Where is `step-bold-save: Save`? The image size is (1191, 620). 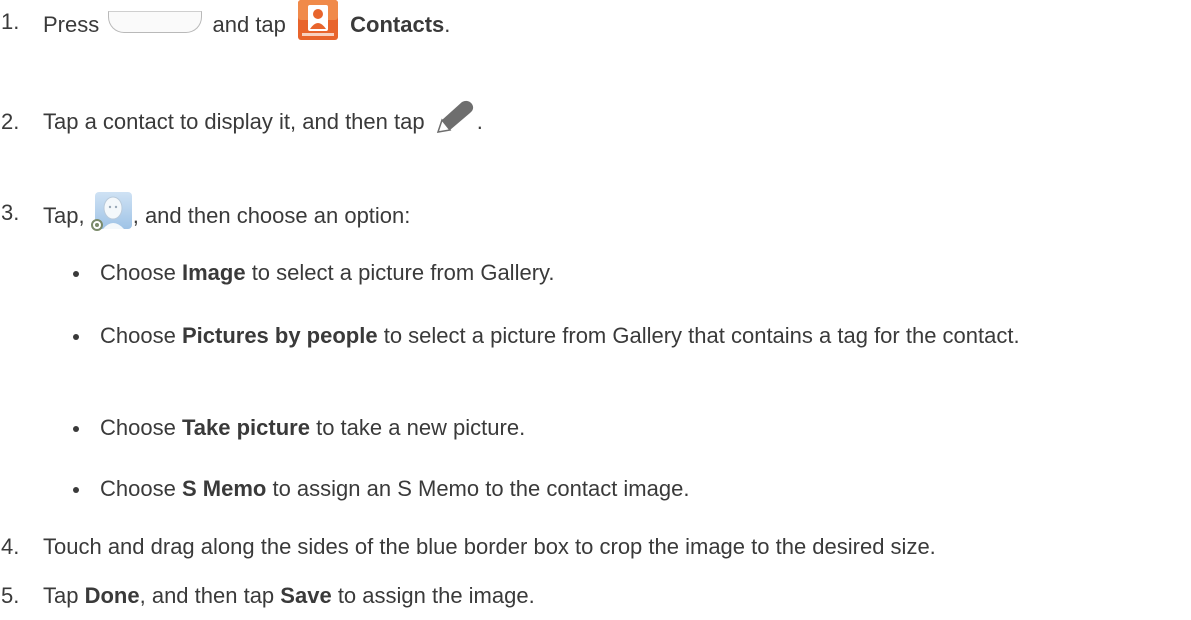 step-bold-save: Save is located at coordinates (306, 595).